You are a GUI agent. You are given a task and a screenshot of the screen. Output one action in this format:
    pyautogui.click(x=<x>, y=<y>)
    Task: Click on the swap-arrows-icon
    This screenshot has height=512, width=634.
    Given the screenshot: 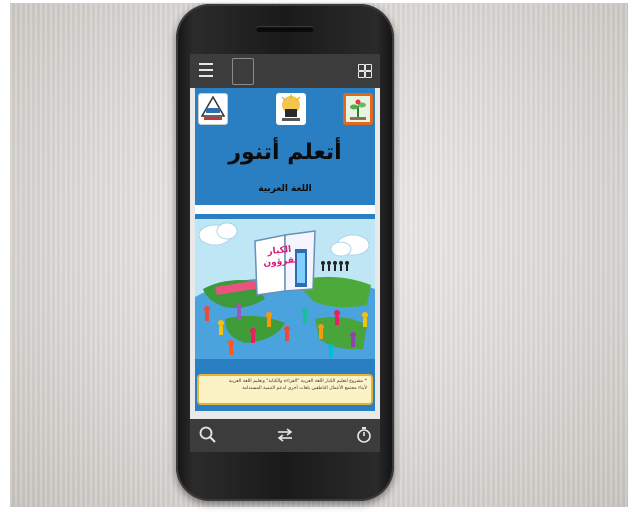 What is the action you would take?
    pyautogui.click(x=285, y=435)
    